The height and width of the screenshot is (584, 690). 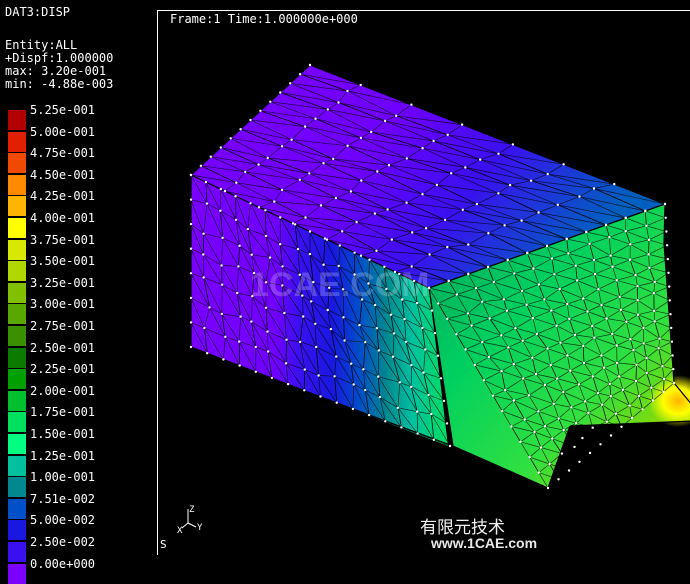 What do you see at coordinates (62, 348) in the screenshot?
I see `legend-label: 2.50e-001` at bounding box center [62, 348].